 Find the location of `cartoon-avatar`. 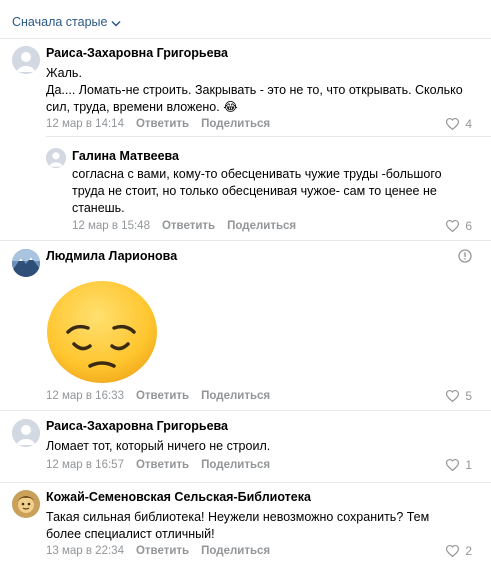

cartoon-avatar is located at coordinates (26, 504).